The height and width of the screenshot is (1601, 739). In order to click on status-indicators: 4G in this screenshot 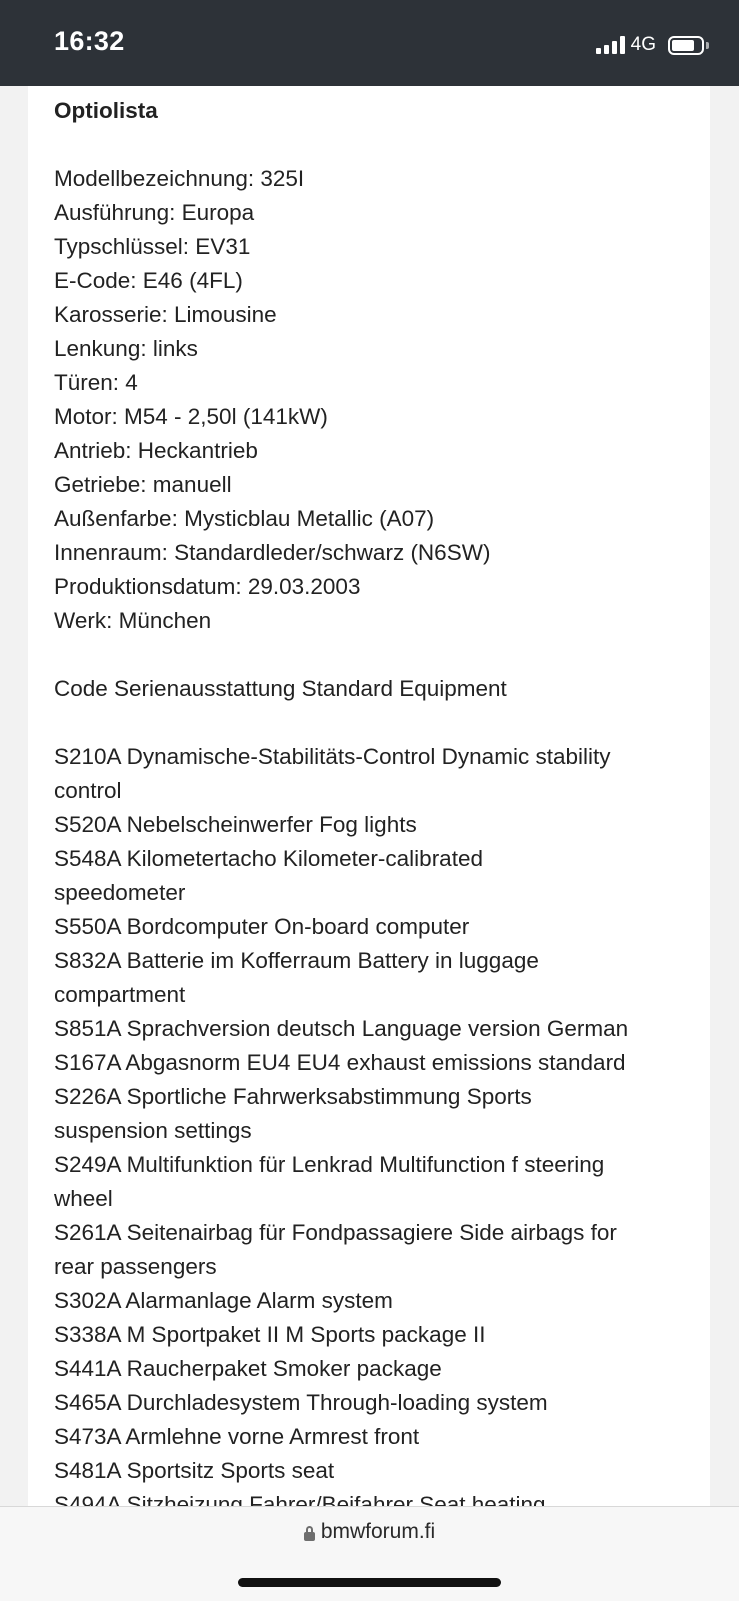, I will do `click(652, 45)`.